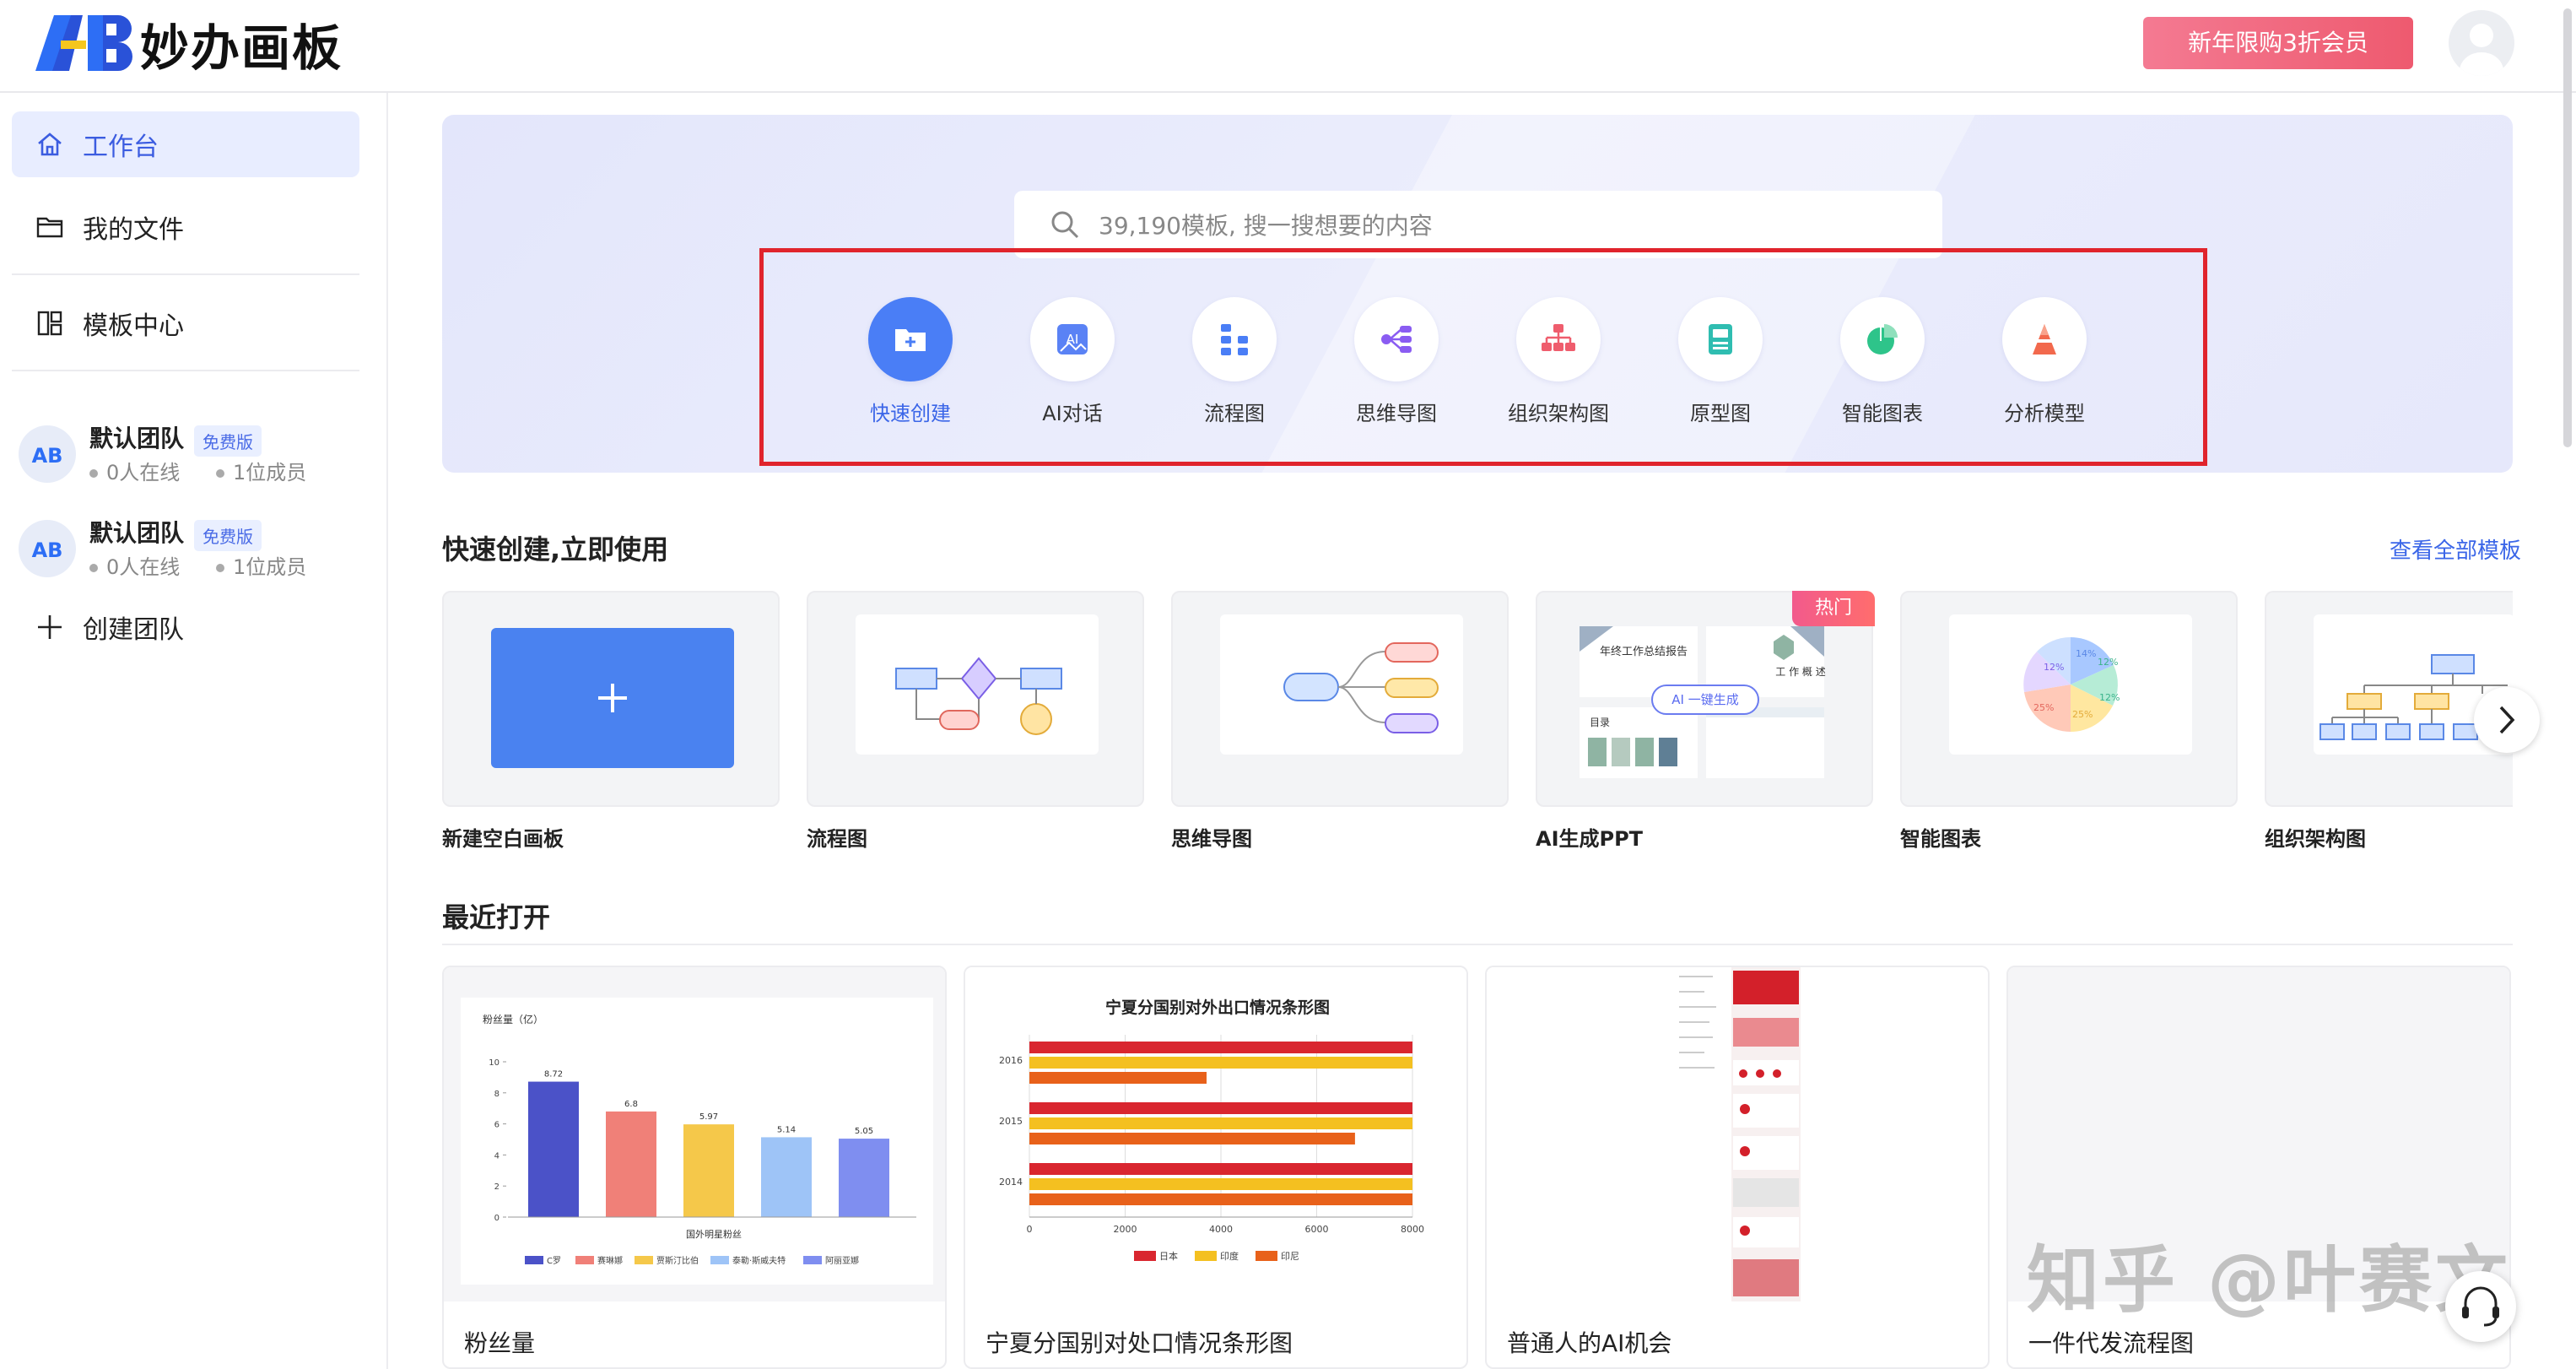  What do you see at coordinates (2044, 339) in the screenshot?
I see `pyramid-icon` at bounding box center [2044, 339].